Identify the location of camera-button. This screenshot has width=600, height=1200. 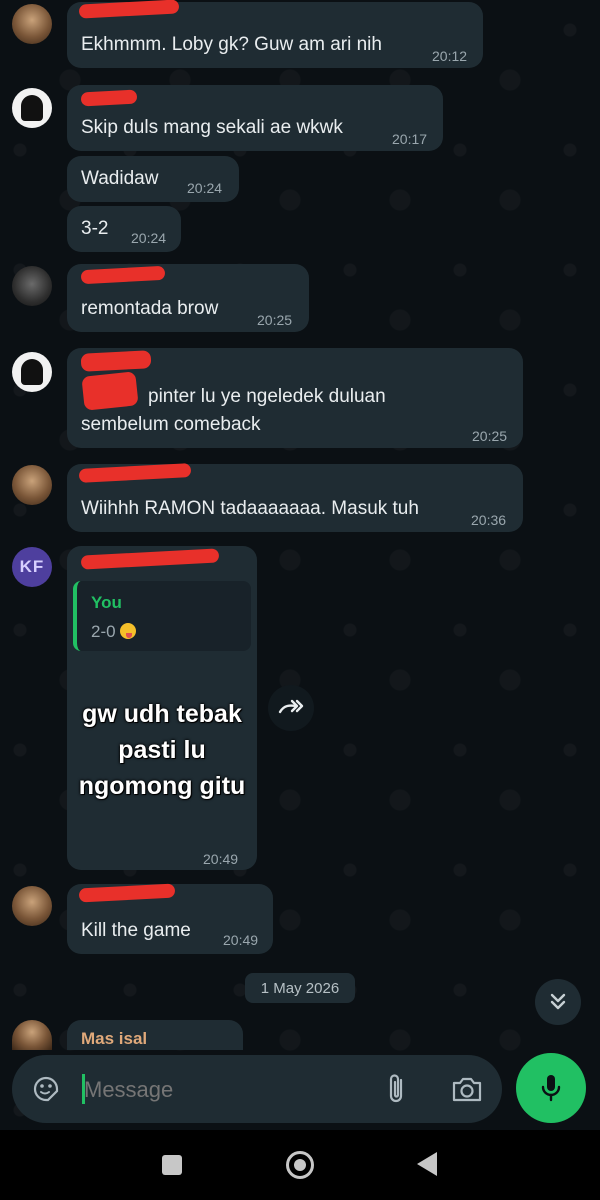
(467, 1089).